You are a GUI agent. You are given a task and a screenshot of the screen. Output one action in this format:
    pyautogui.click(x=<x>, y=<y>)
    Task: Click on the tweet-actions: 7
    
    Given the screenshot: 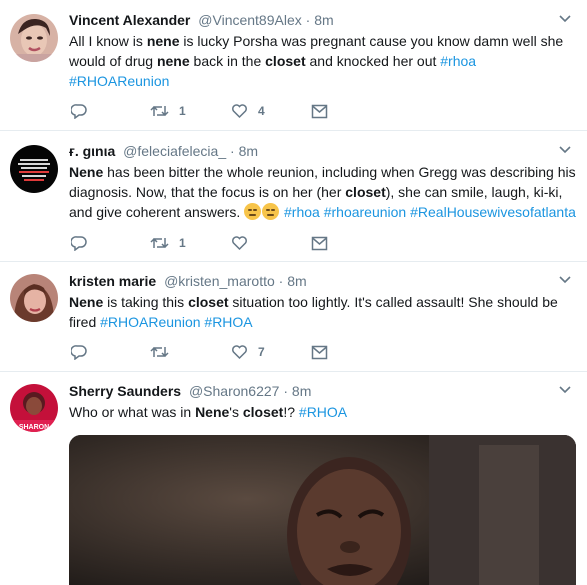 What is the action you would take?
    pyautogui.click(x=219, y=352)
    